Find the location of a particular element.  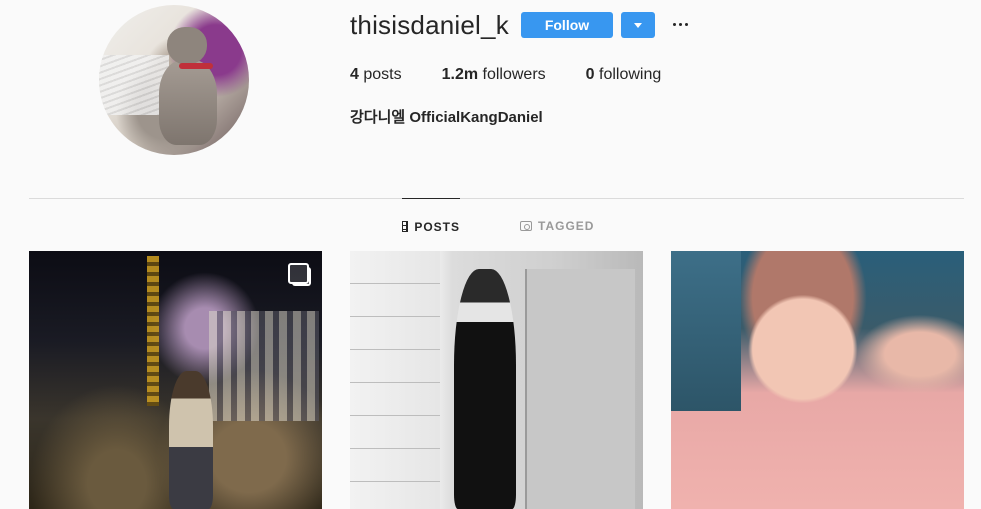

following-label: following is located at coordinates (628, 74).